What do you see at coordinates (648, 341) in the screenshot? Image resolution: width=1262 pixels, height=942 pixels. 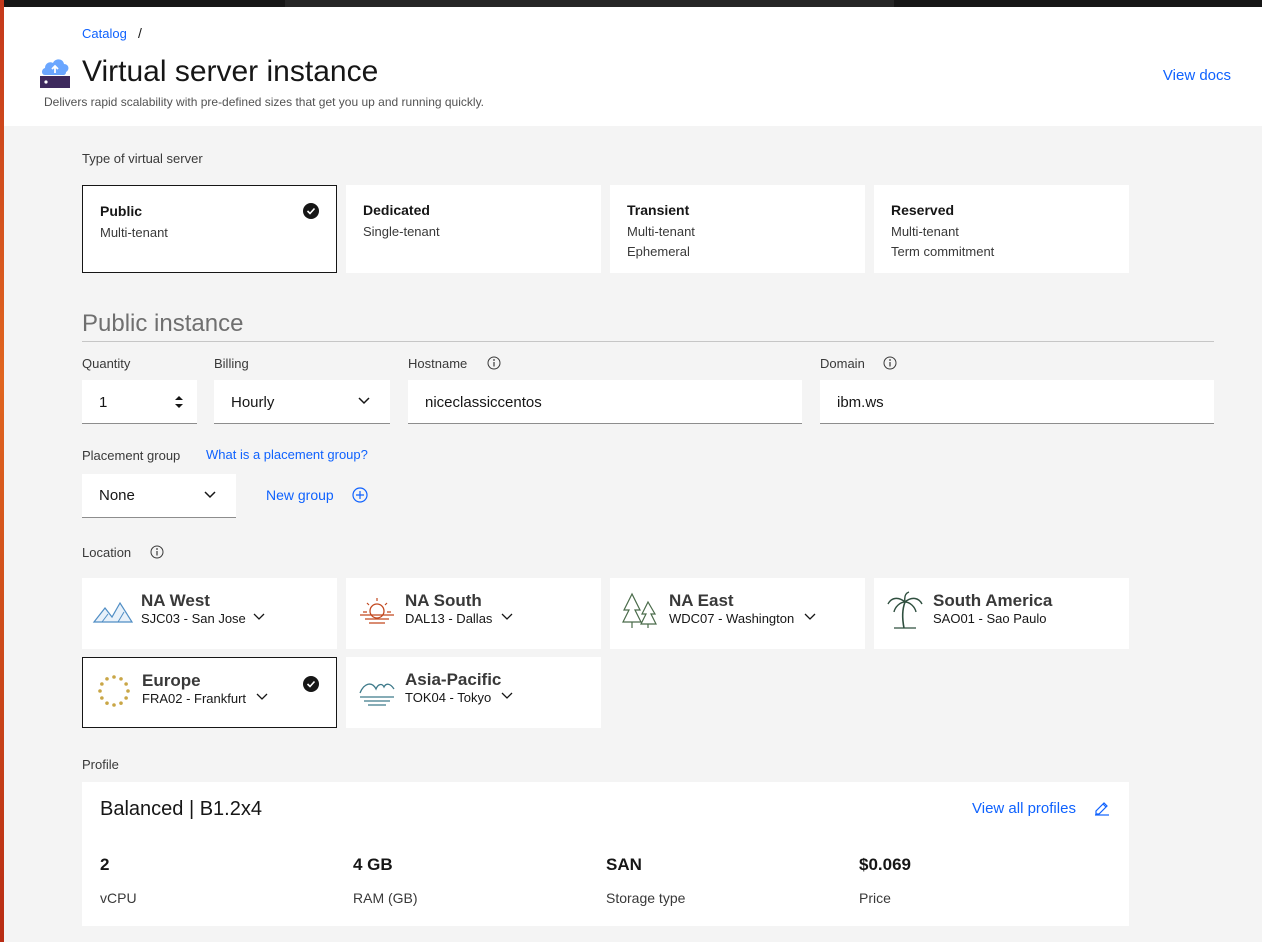 I see `section-divider` at bounding box center [648, 341].